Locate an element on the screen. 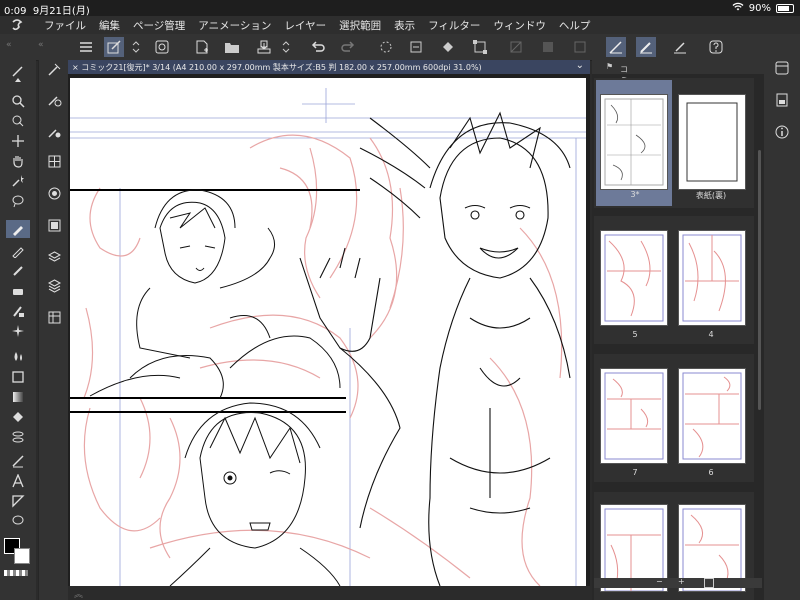 This screenshot has height=600, width=800. stepper-icon is located at coordinates (136, 47).